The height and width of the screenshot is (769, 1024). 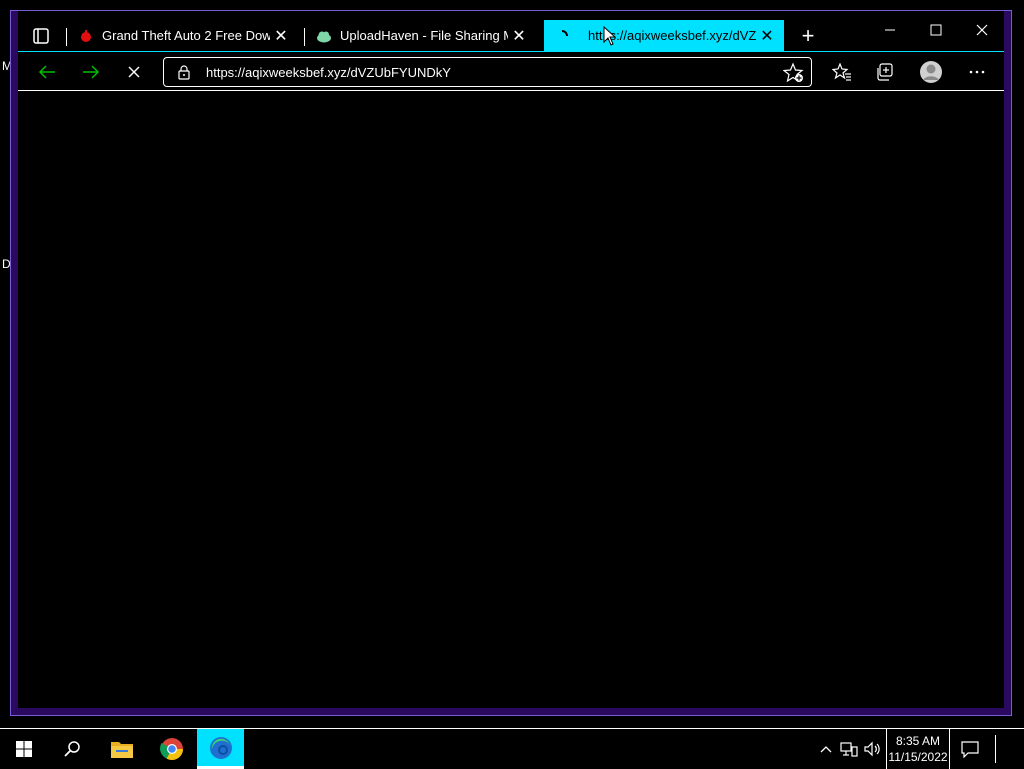 What do you see at coordinates (91, 72) in the screenshot?
I see `forward-arrow-icon` at bounding box center [91, 72].